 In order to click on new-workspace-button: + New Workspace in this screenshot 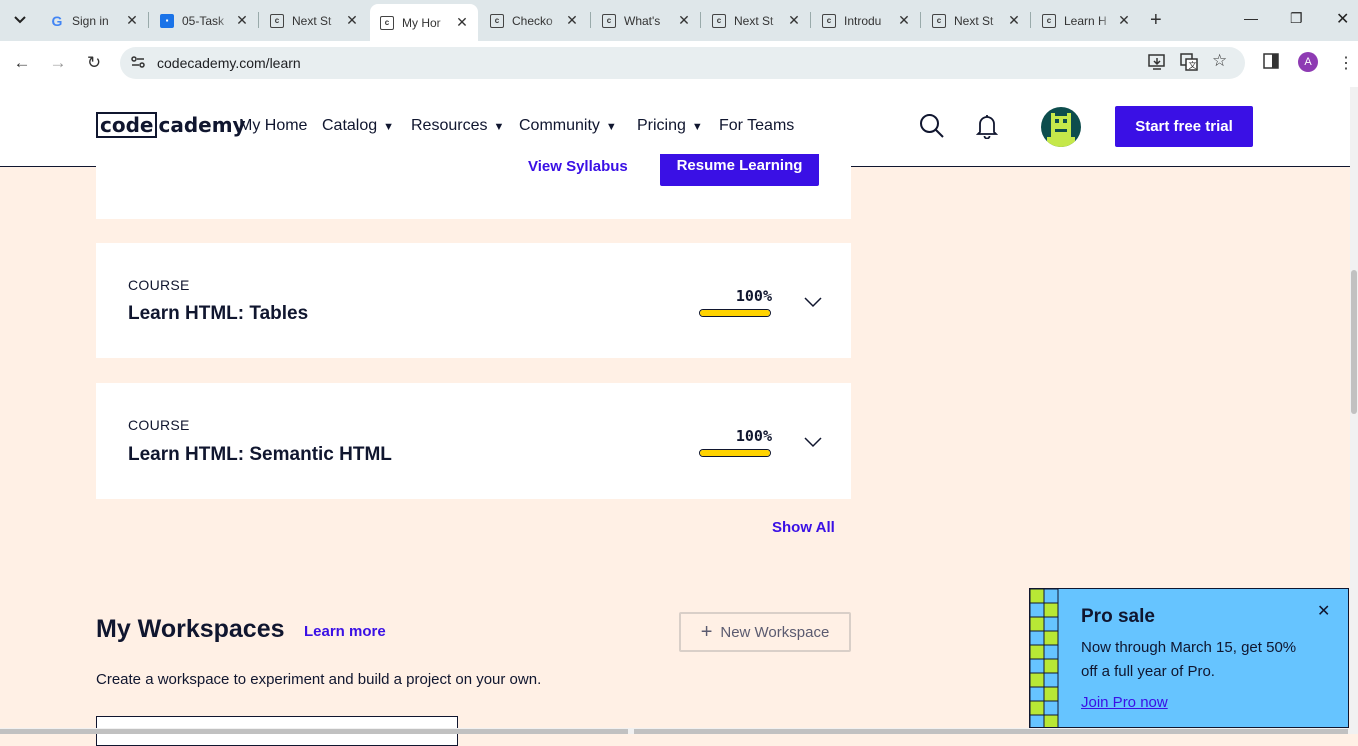, I will do `click(765, 632)`.